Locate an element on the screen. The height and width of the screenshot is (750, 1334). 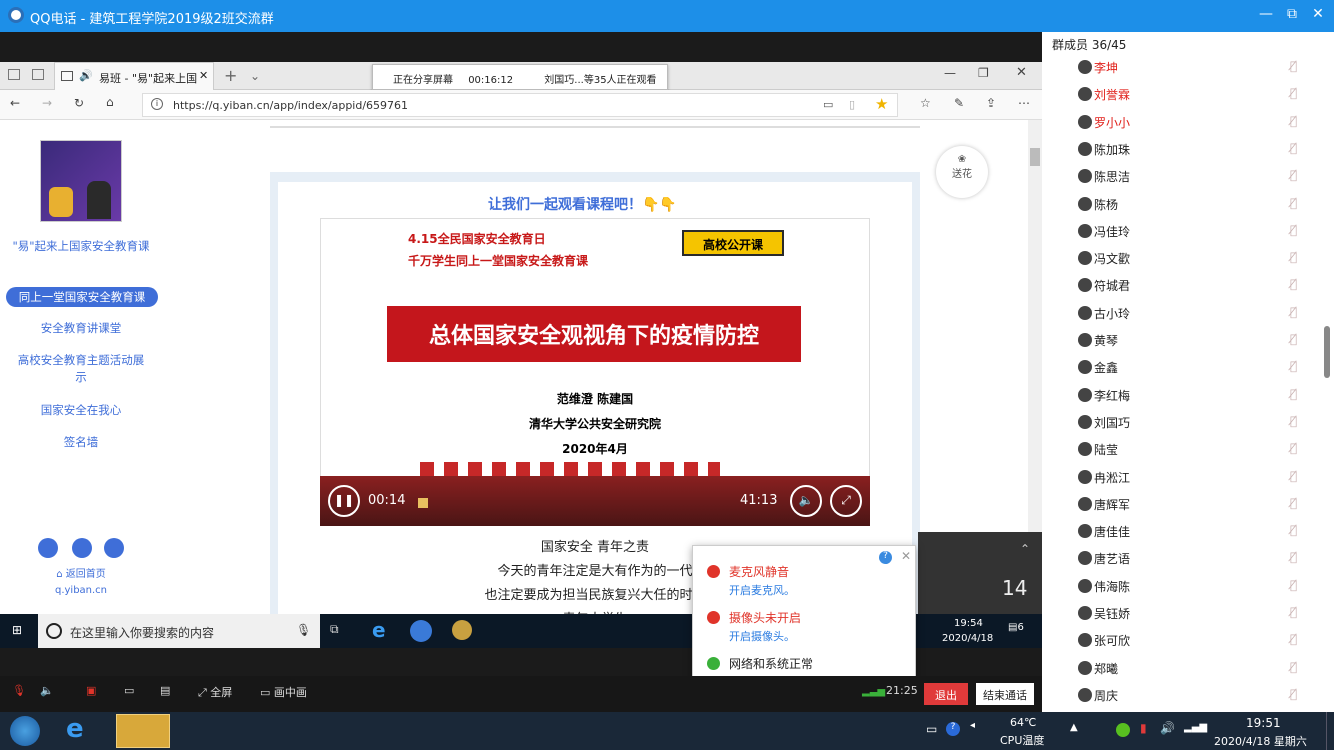
home-link: ⌂ 返回首页 is located at coordinates (81, 574).